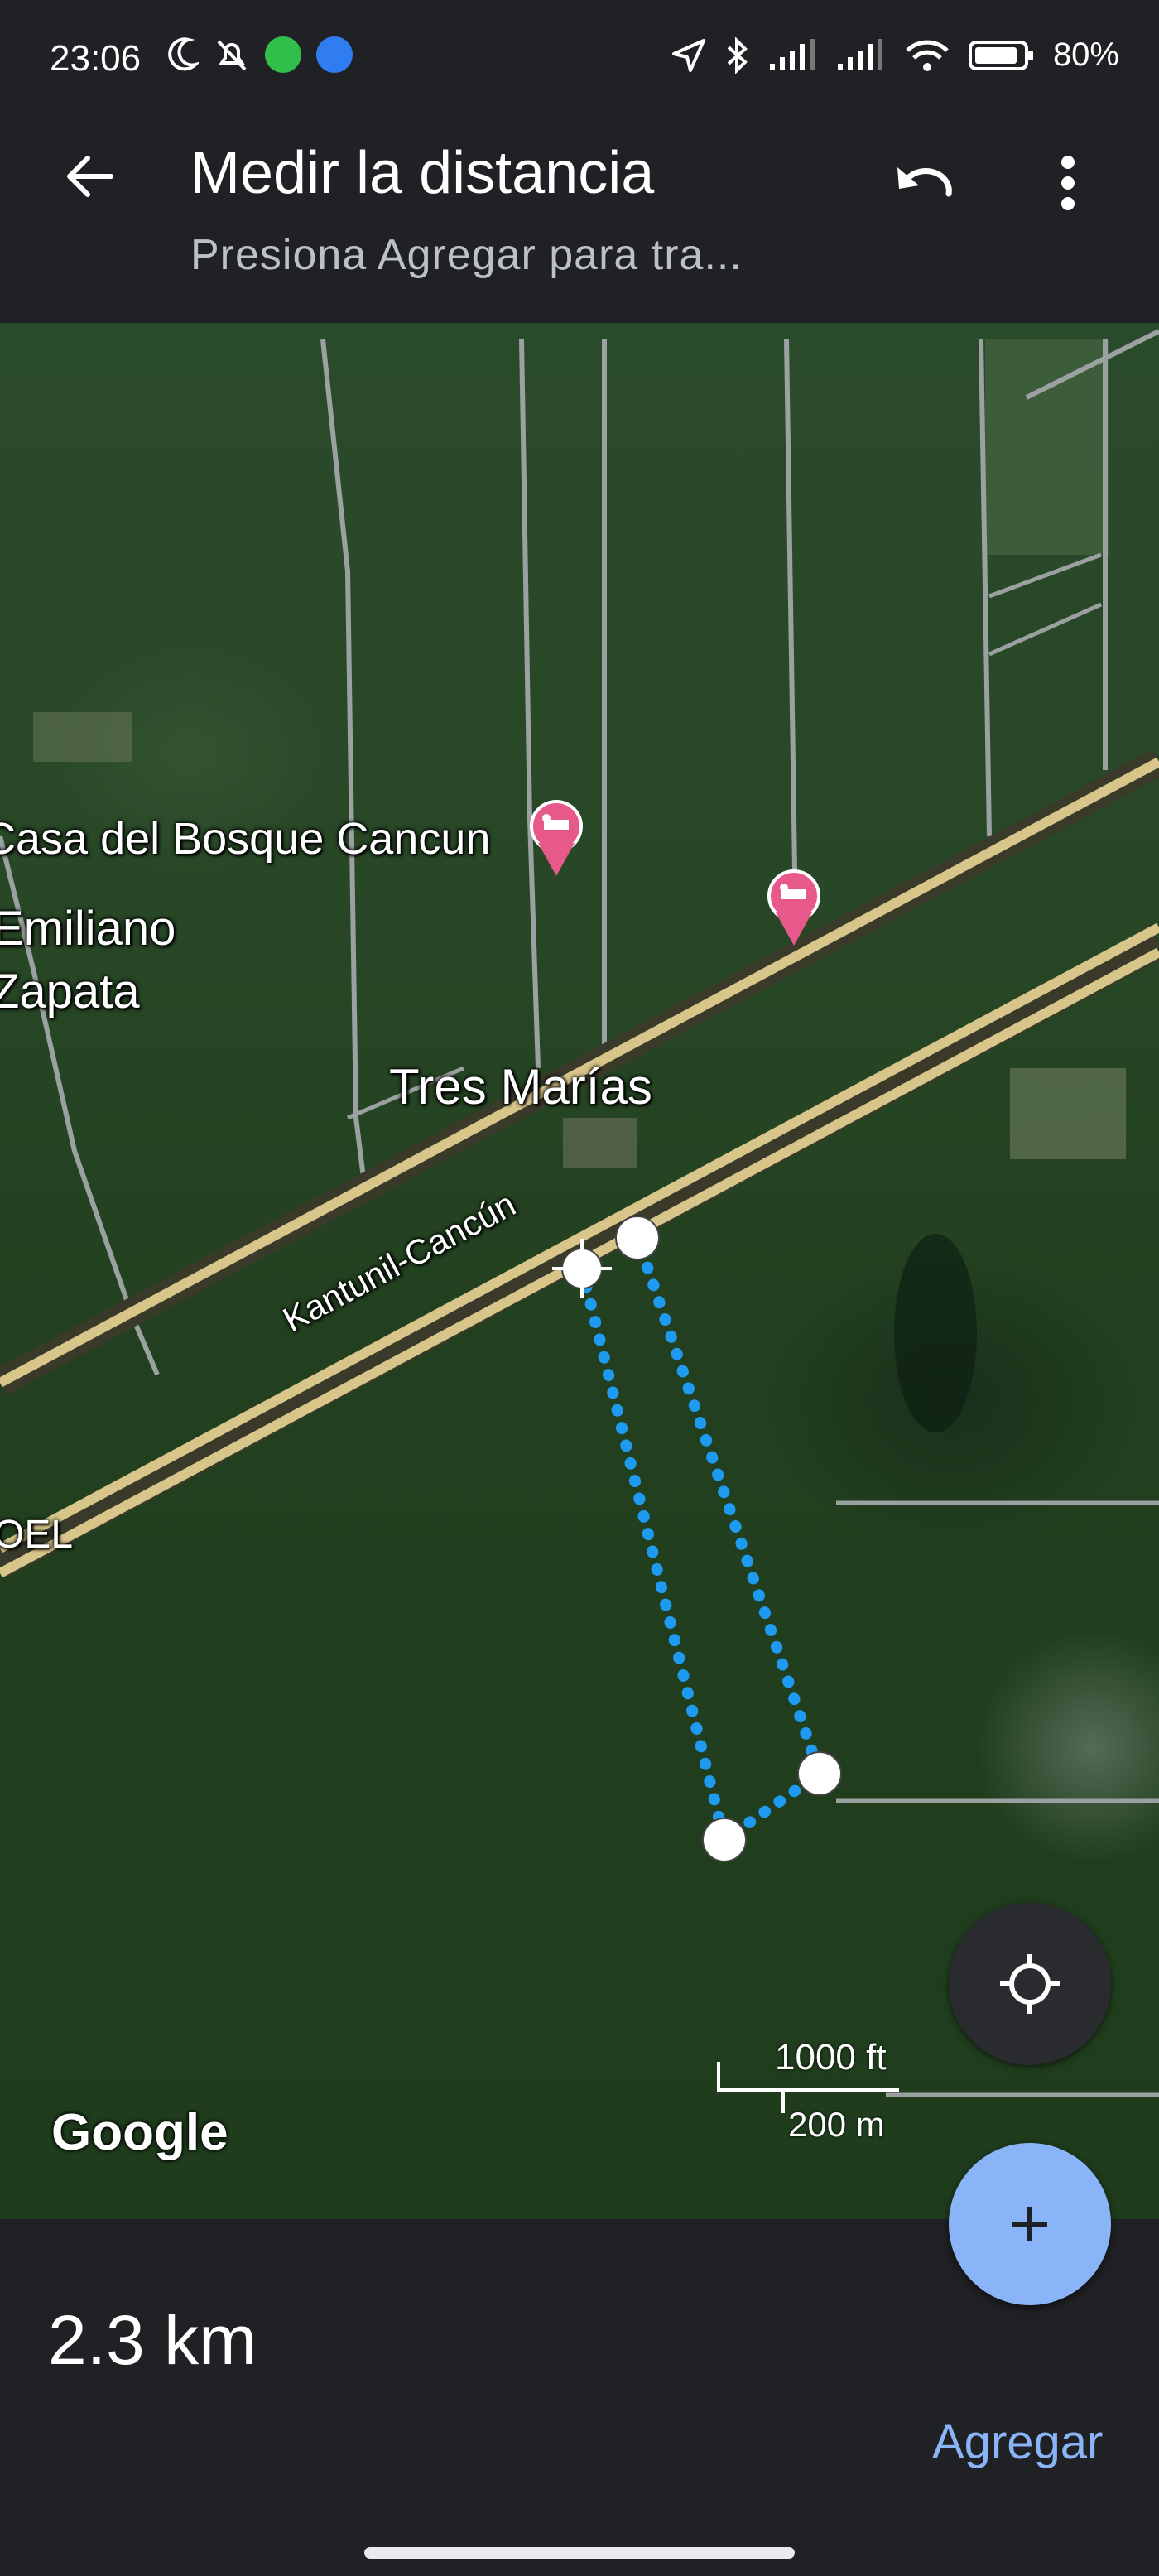 The image size is (1159, 2576). Describe the element at coordinates (927, 55) in the screenshot. I see `wifi-icon` at that location.